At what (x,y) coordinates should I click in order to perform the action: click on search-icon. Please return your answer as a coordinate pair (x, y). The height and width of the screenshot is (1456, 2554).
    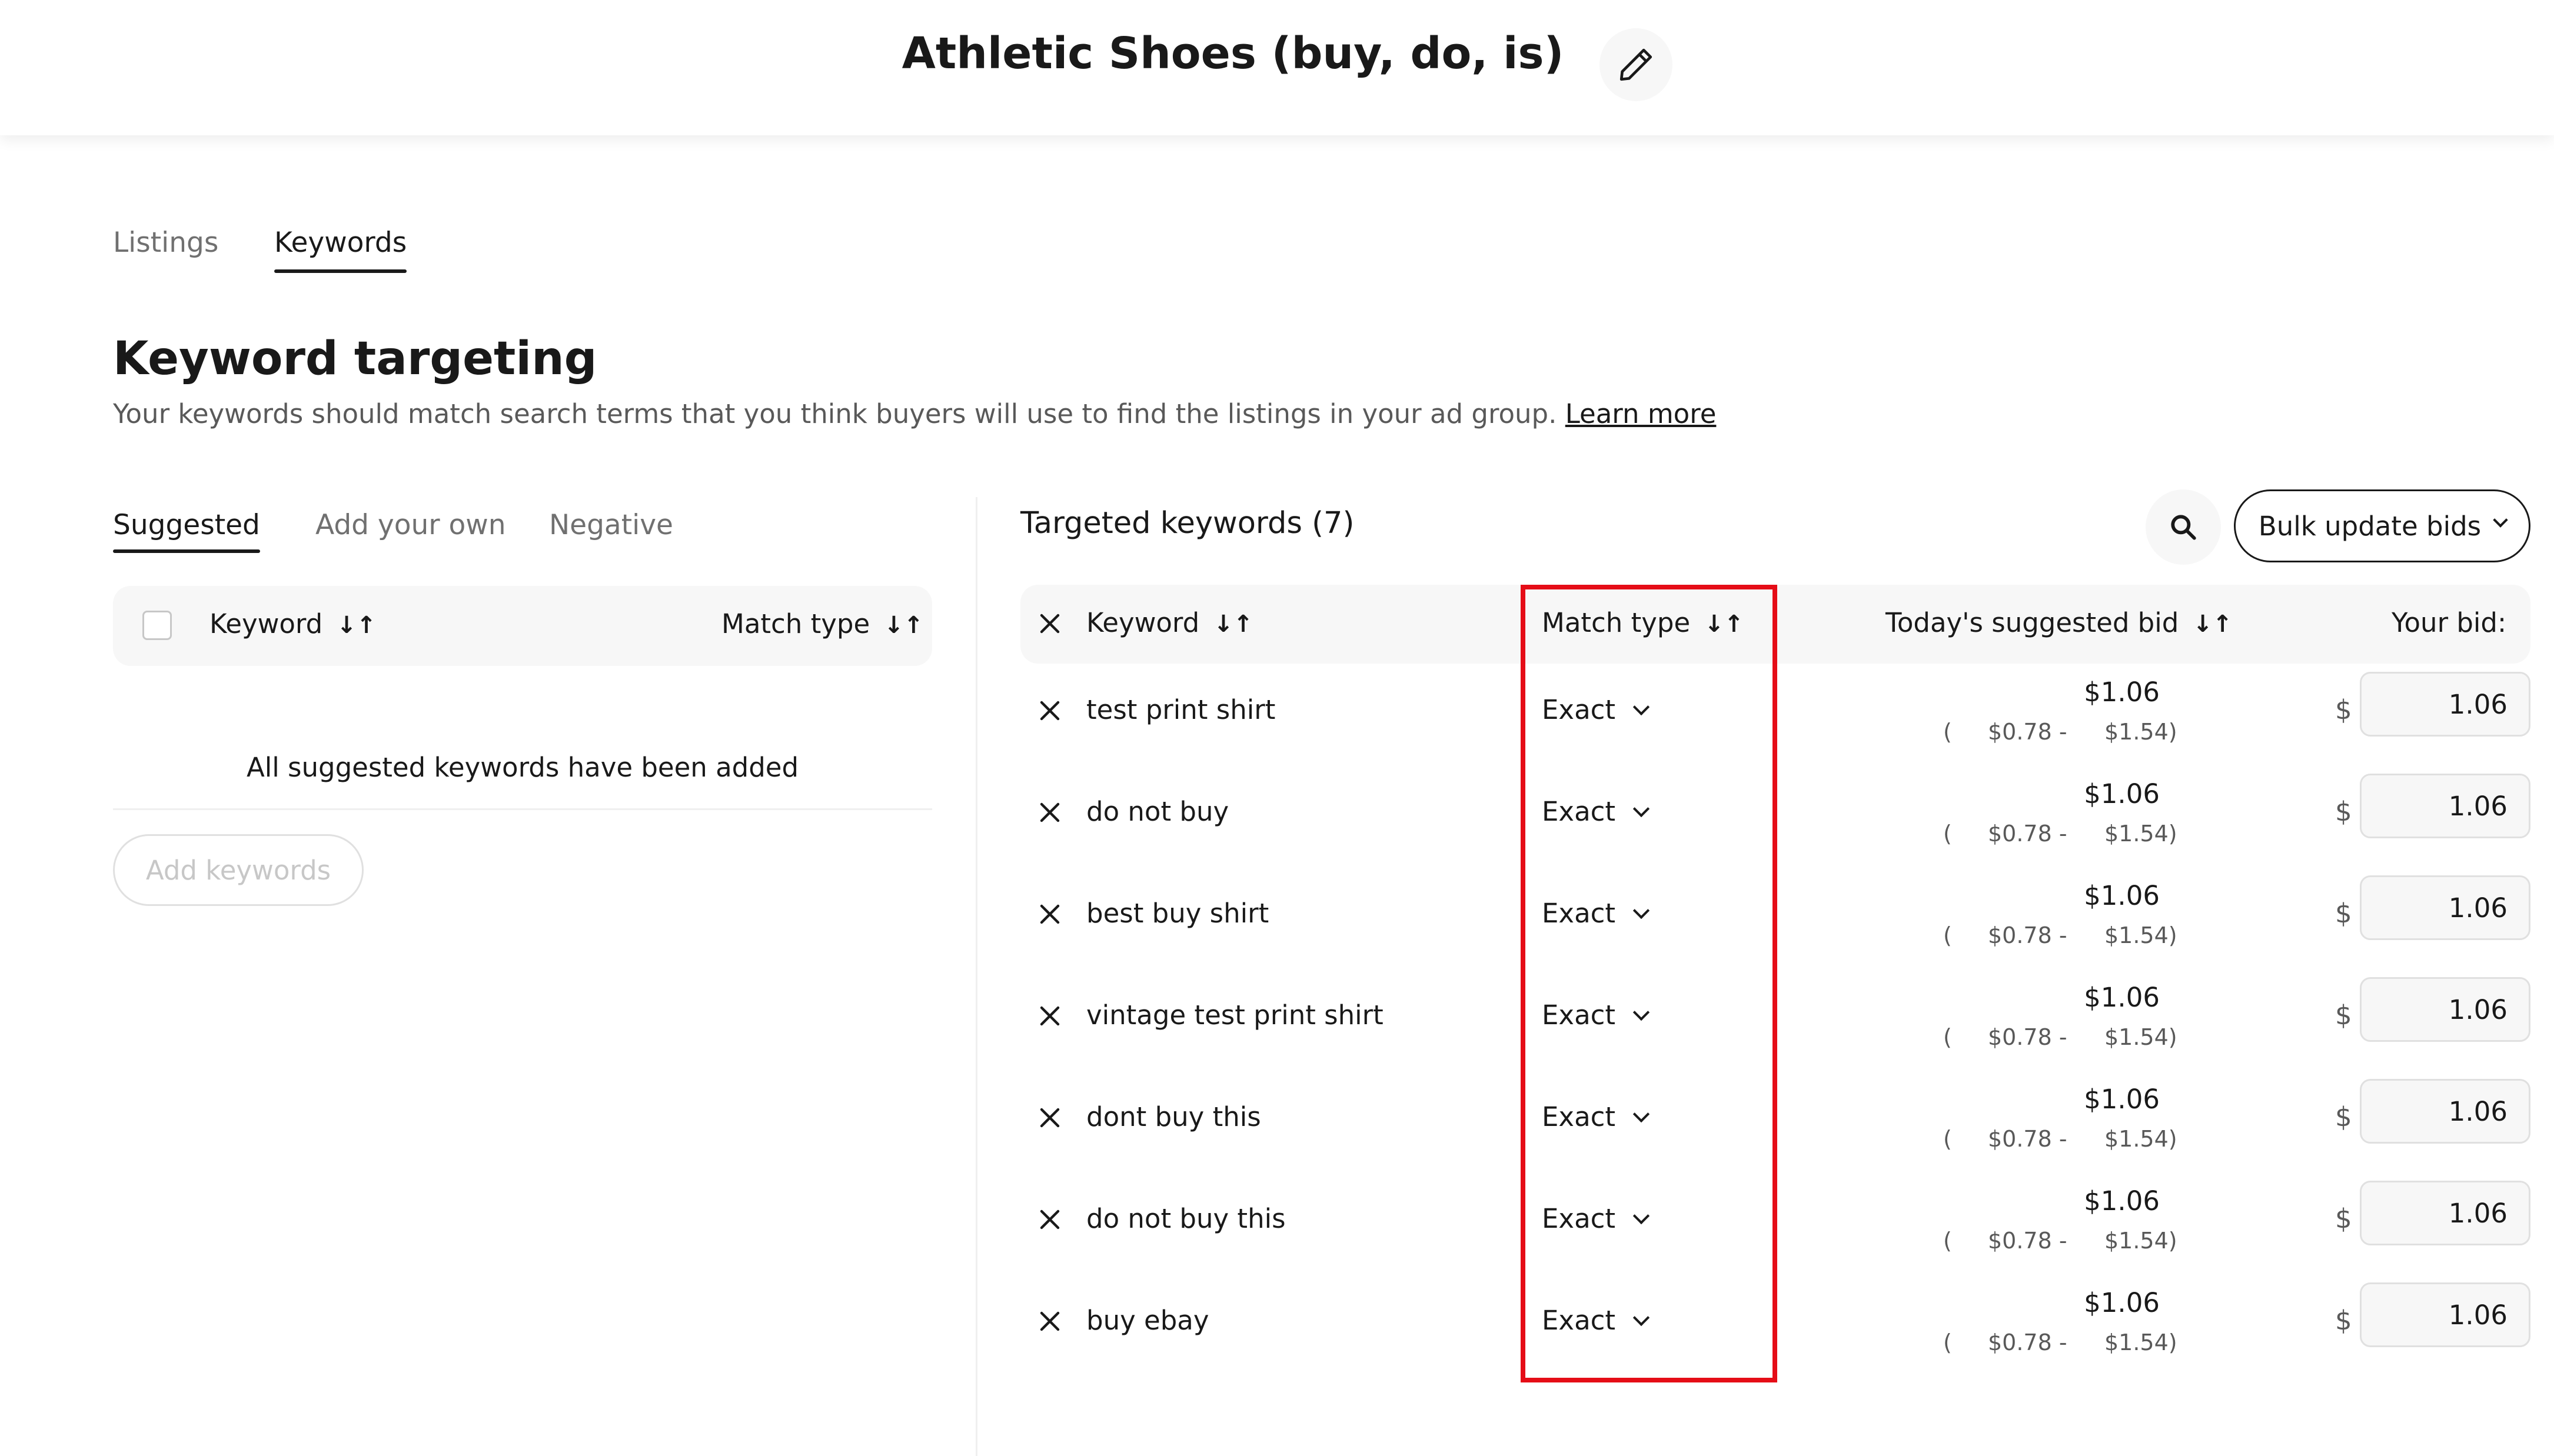
    Looking at the image, I should click on (2183, 527).